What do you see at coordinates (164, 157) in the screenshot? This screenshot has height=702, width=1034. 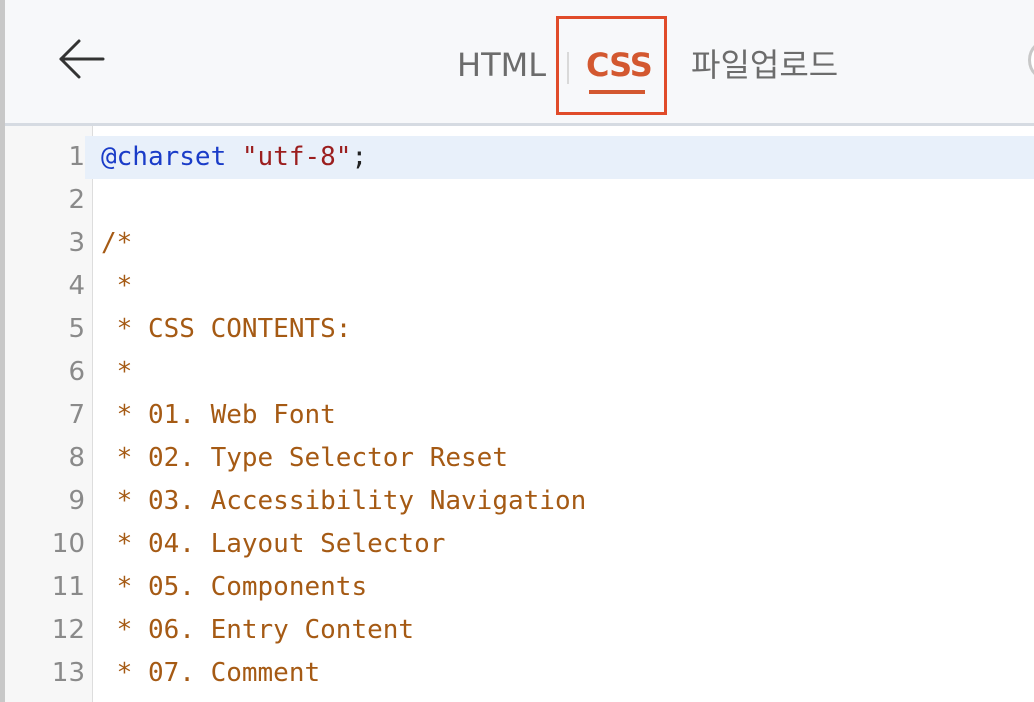 I see `at-rule-token: @charset` at bounding box center [164, 157].